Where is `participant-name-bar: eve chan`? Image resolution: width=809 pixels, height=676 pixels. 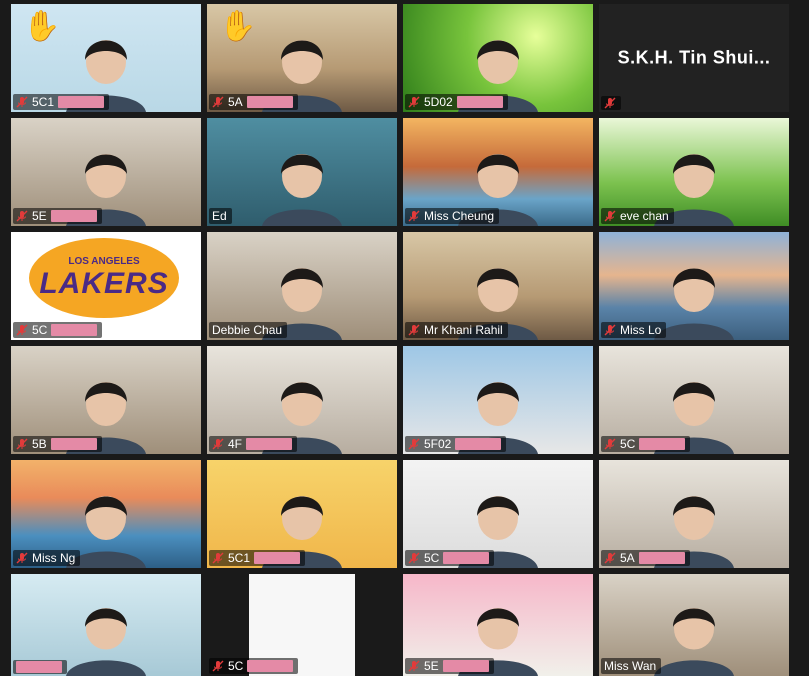
participant-name-bar: eve chan is located at coordinates (637, 216).